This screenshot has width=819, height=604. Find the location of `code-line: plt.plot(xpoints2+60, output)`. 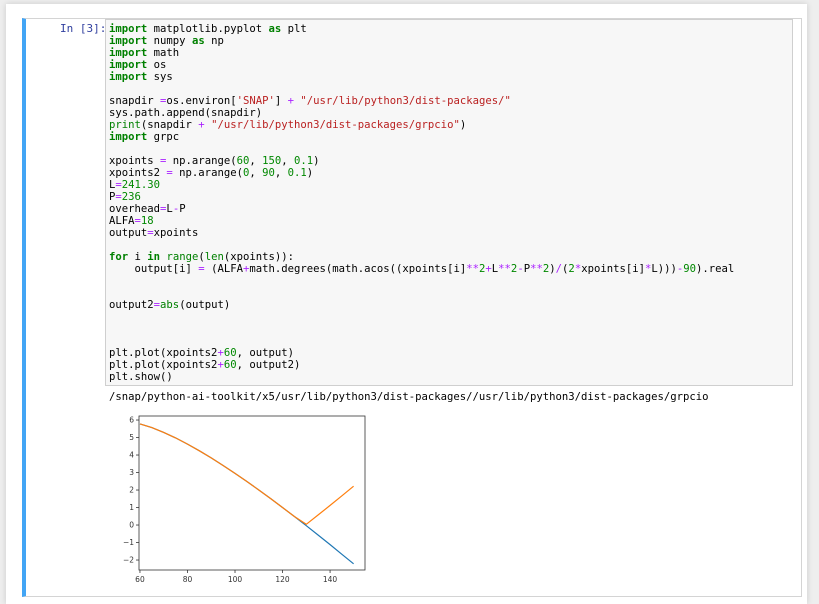

code-line: plt.plot(xpoints2+60, output) is located at coordinates (421, 353).